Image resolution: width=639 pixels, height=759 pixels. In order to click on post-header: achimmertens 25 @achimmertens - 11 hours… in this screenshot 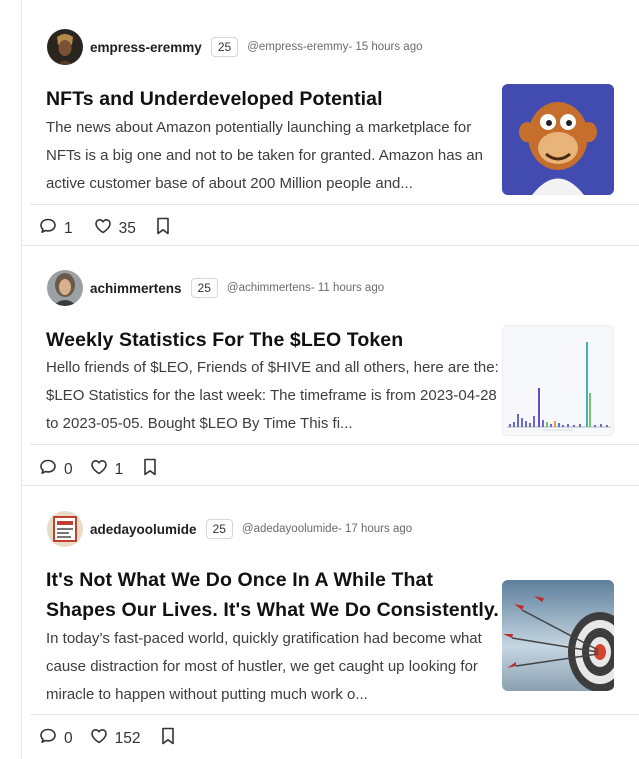, I will do `click(215, 288)`.